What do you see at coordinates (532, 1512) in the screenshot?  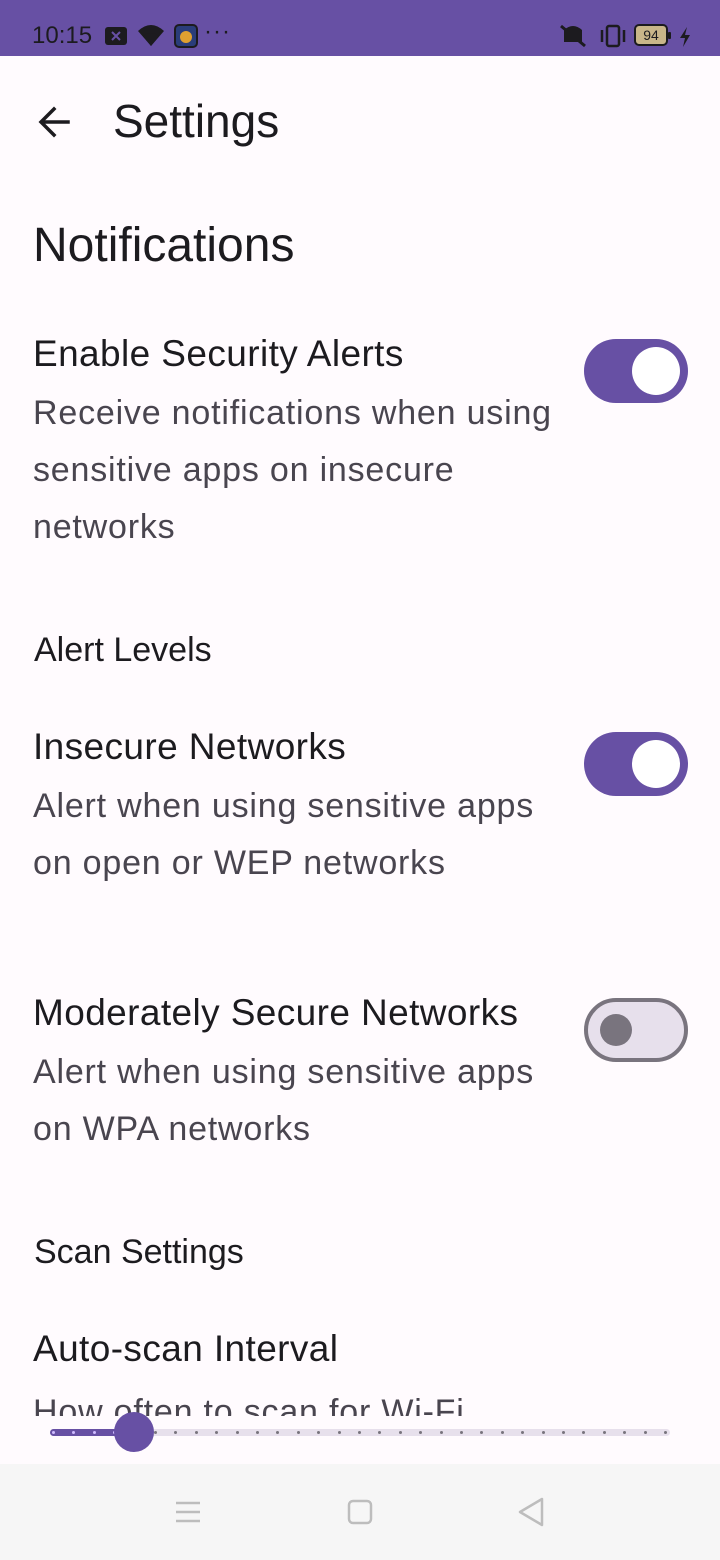 I see `back-triangle-icon` at bounding box center [532, 1512].